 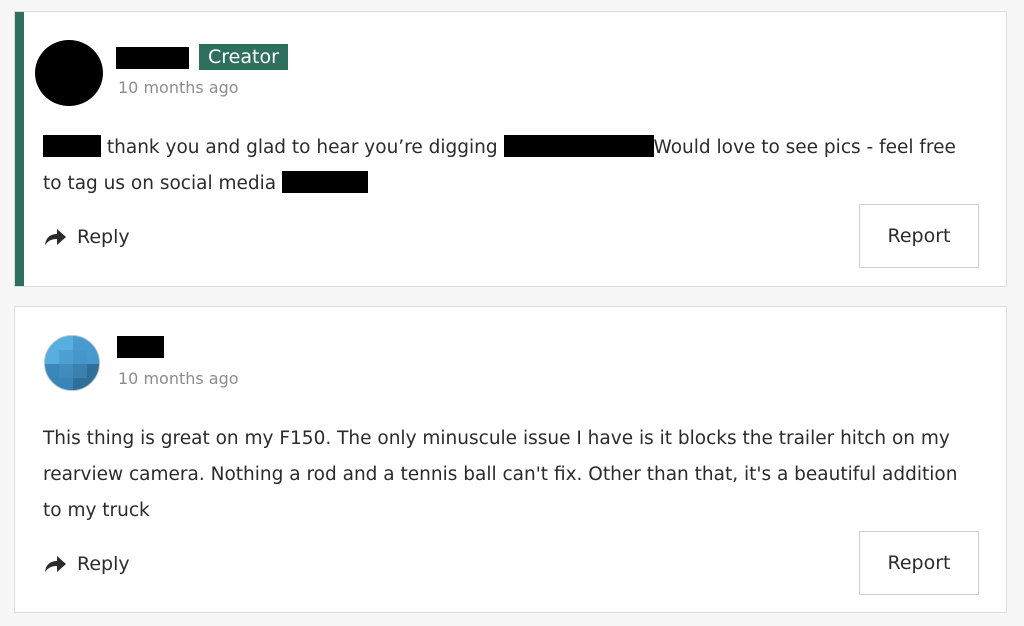 I want to click on avatar-globe-icon, so click(x=72, y=363).